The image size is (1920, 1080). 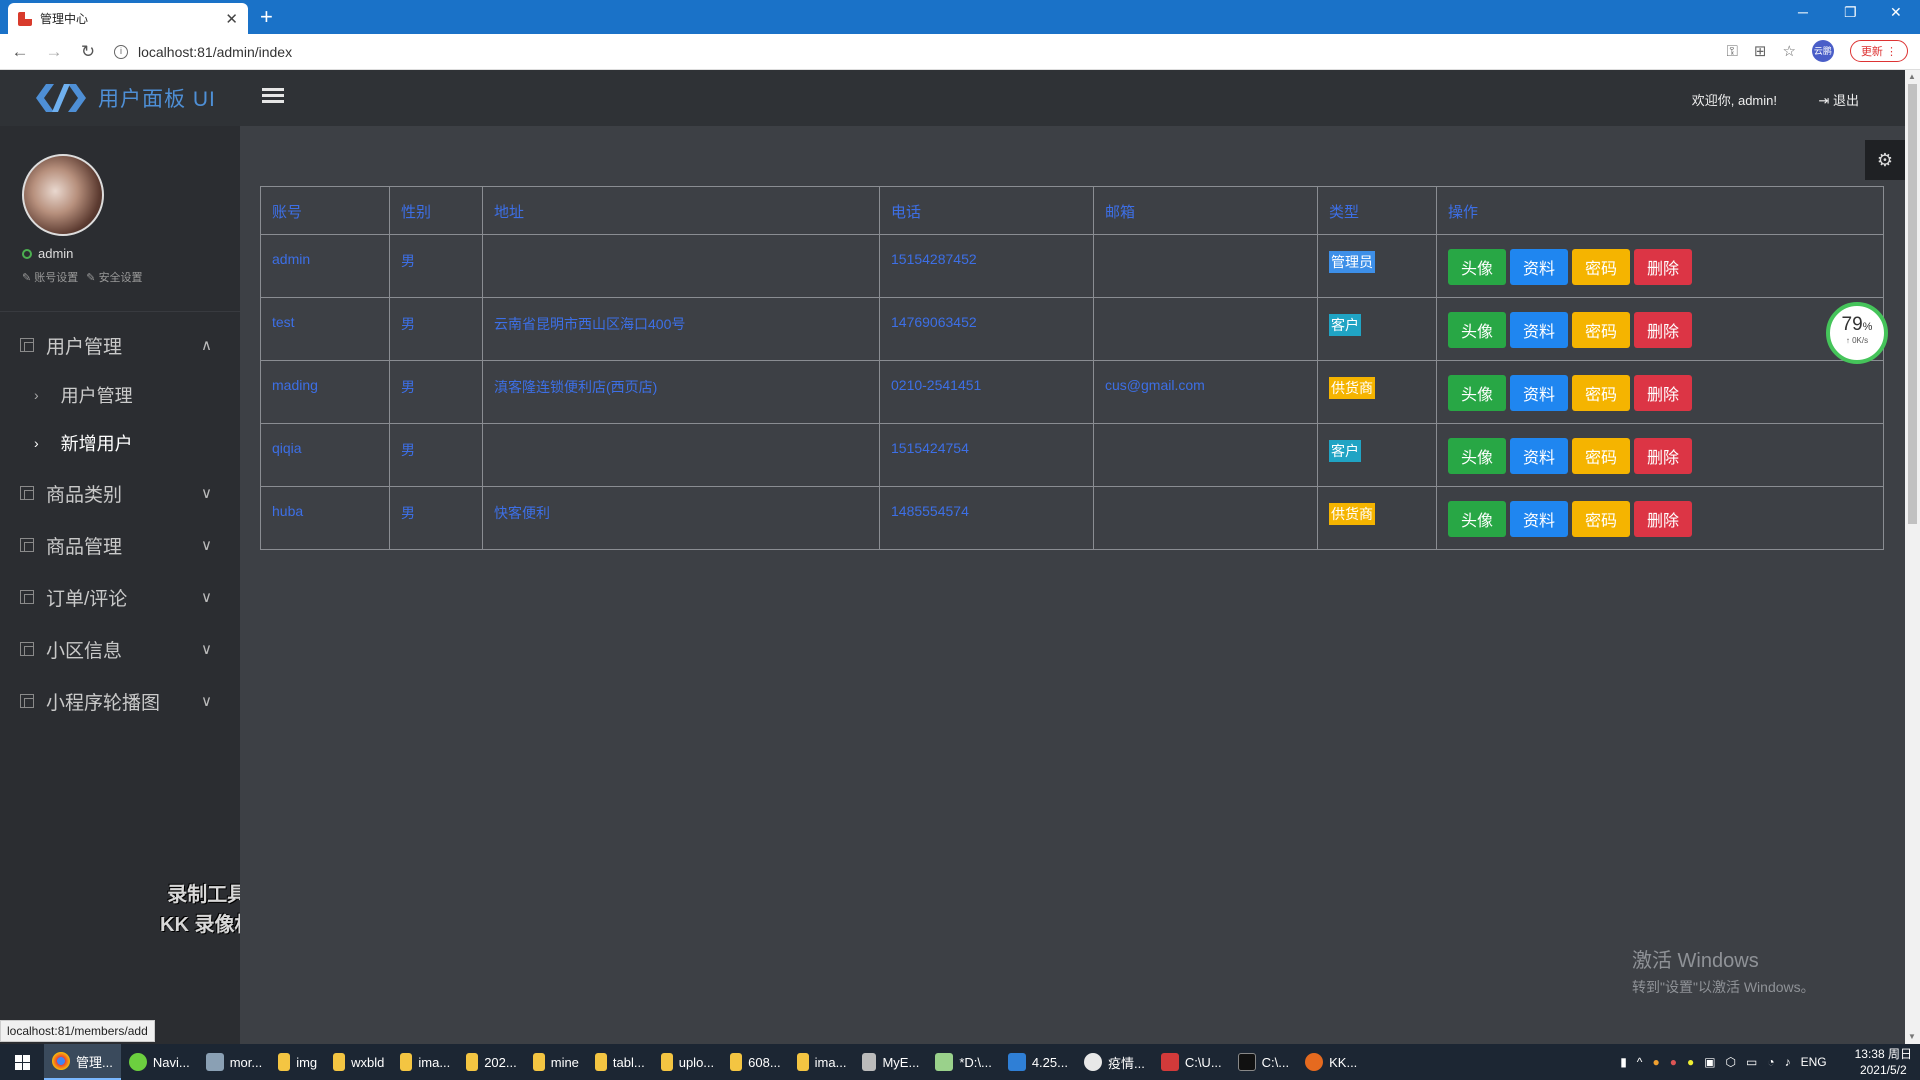 What do you see at coordinates (1760, 51) in the screenshot?
I see `translate-icon: ⊞` at bounding box center [1760, 51].